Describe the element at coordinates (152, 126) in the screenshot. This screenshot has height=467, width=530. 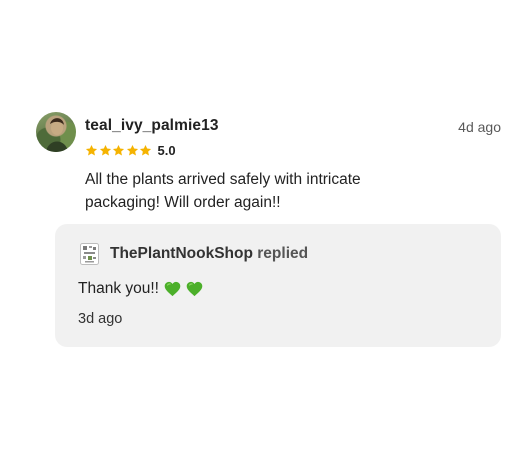
I see `reviewer-username: teal_ivy_palmie13` at that location.